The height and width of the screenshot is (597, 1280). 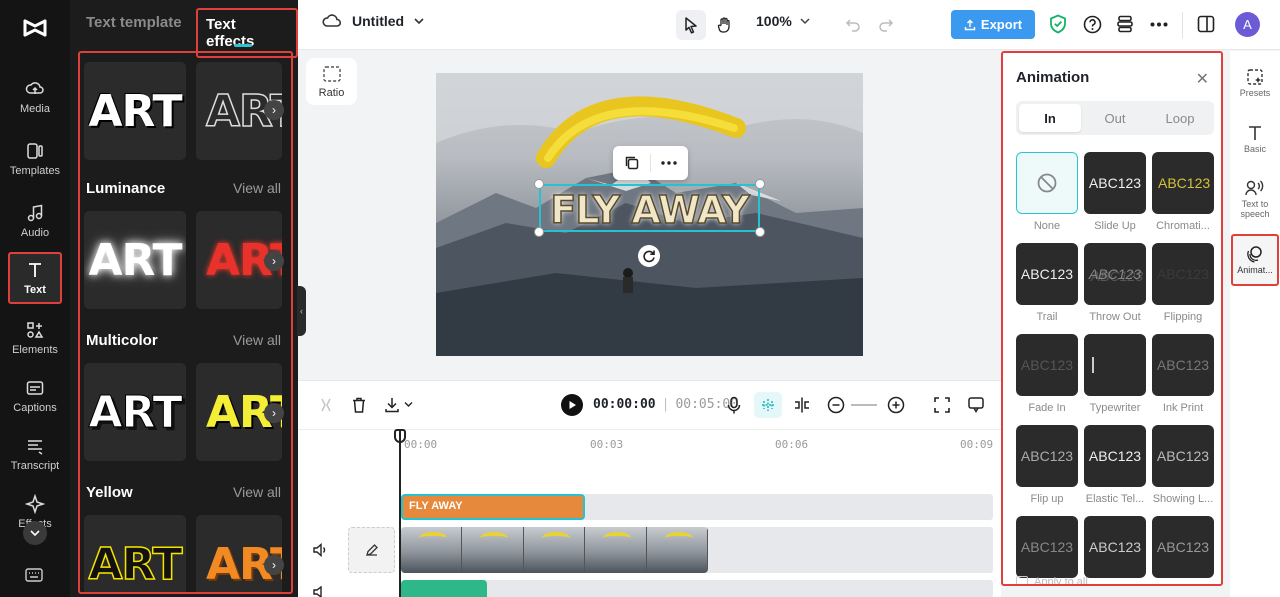 I want to click on video-clip, so click(x=554, y=550).